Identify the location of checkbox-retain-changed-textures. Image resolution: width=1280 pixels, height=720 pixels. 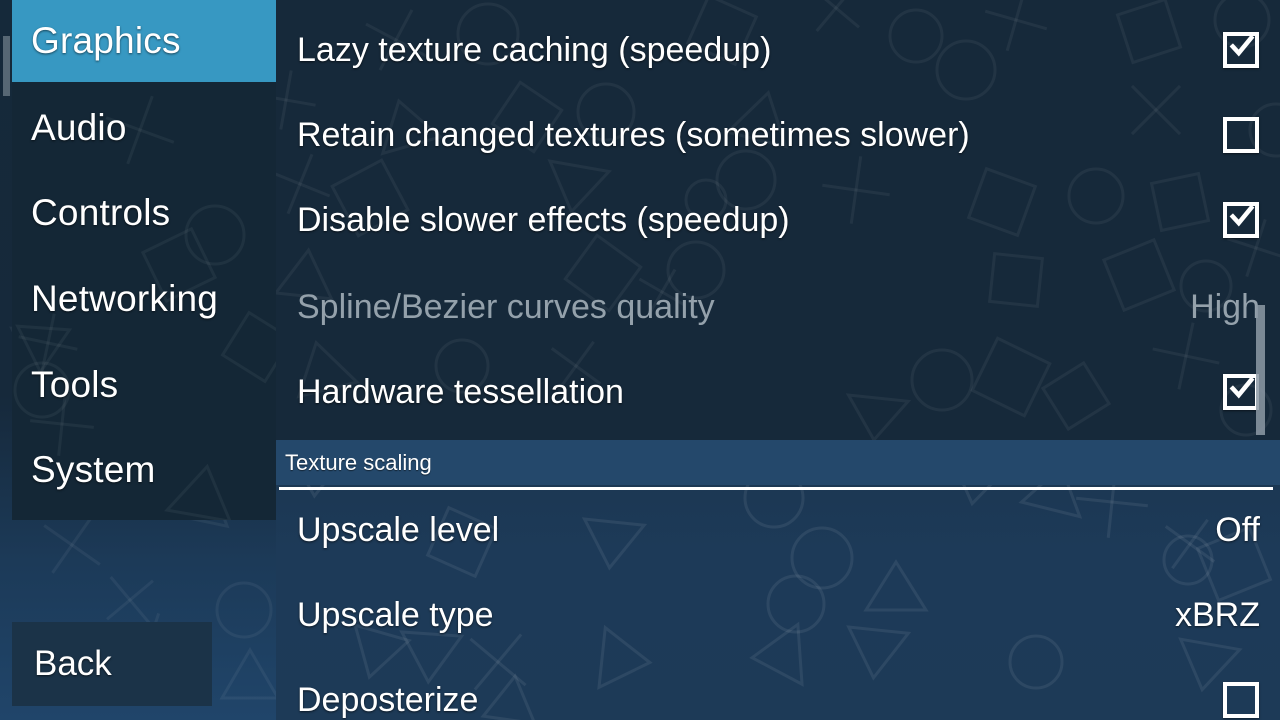
(1241, 135).